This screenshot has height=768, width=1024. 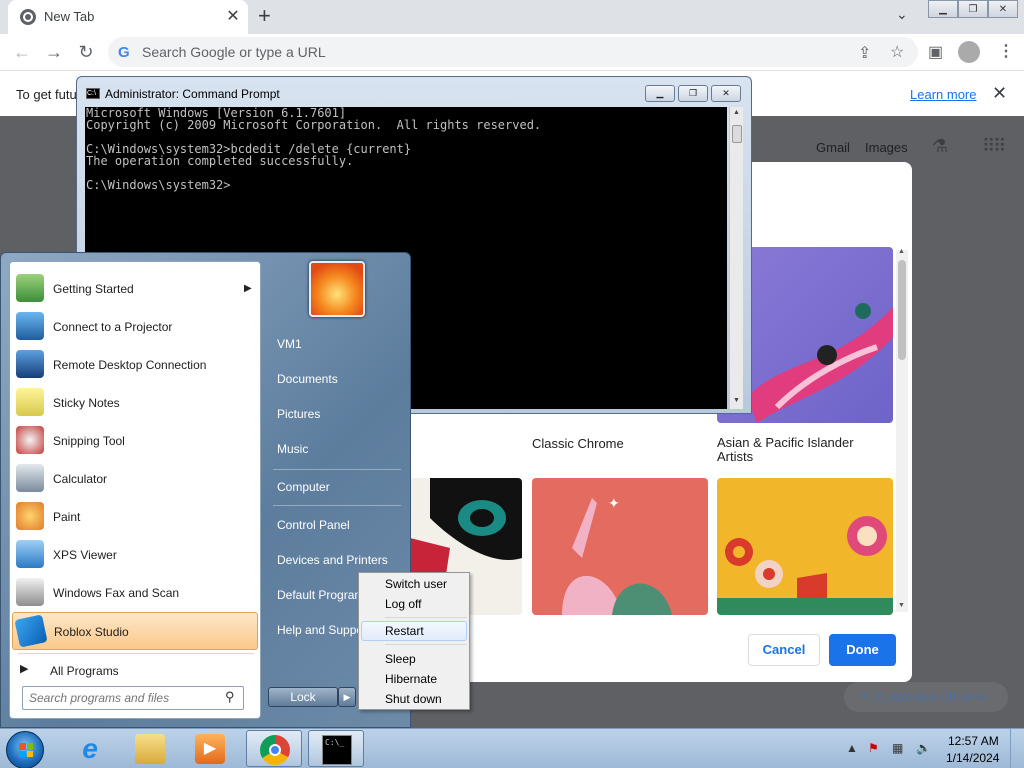 I want to click on show-hidden-icons-icon: ▲, so click(x=852, y=748).